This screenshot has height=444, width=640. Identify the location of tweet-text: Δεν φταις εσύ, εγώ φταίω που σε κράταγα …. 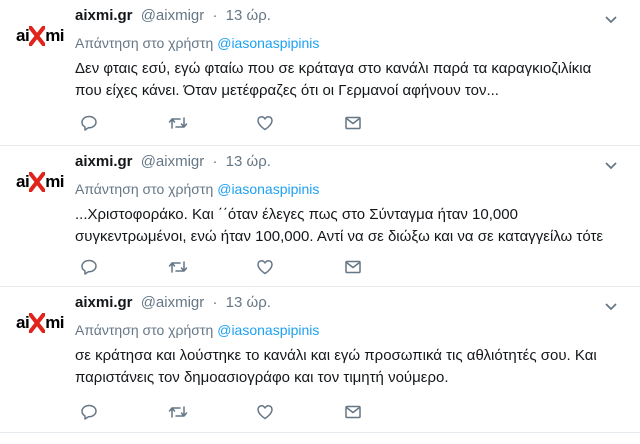
(347, 80).